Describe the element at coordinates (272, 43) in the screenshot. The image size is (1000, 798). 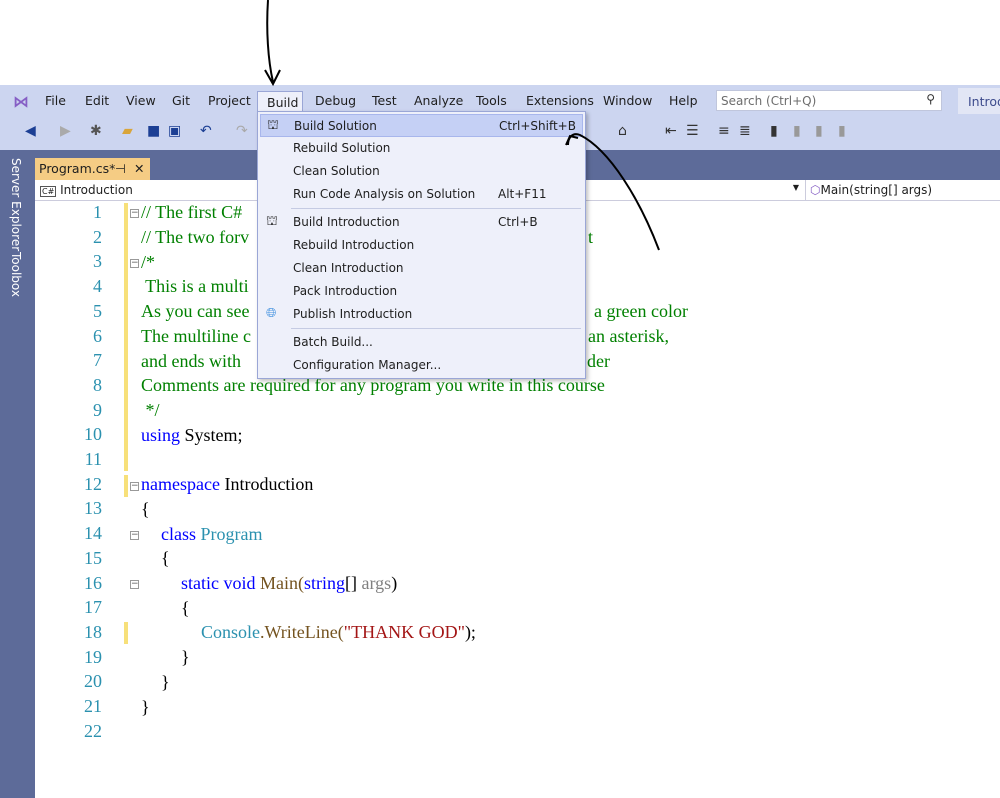
I see `hand-drawn-arrow-to-build-menu` at that location.